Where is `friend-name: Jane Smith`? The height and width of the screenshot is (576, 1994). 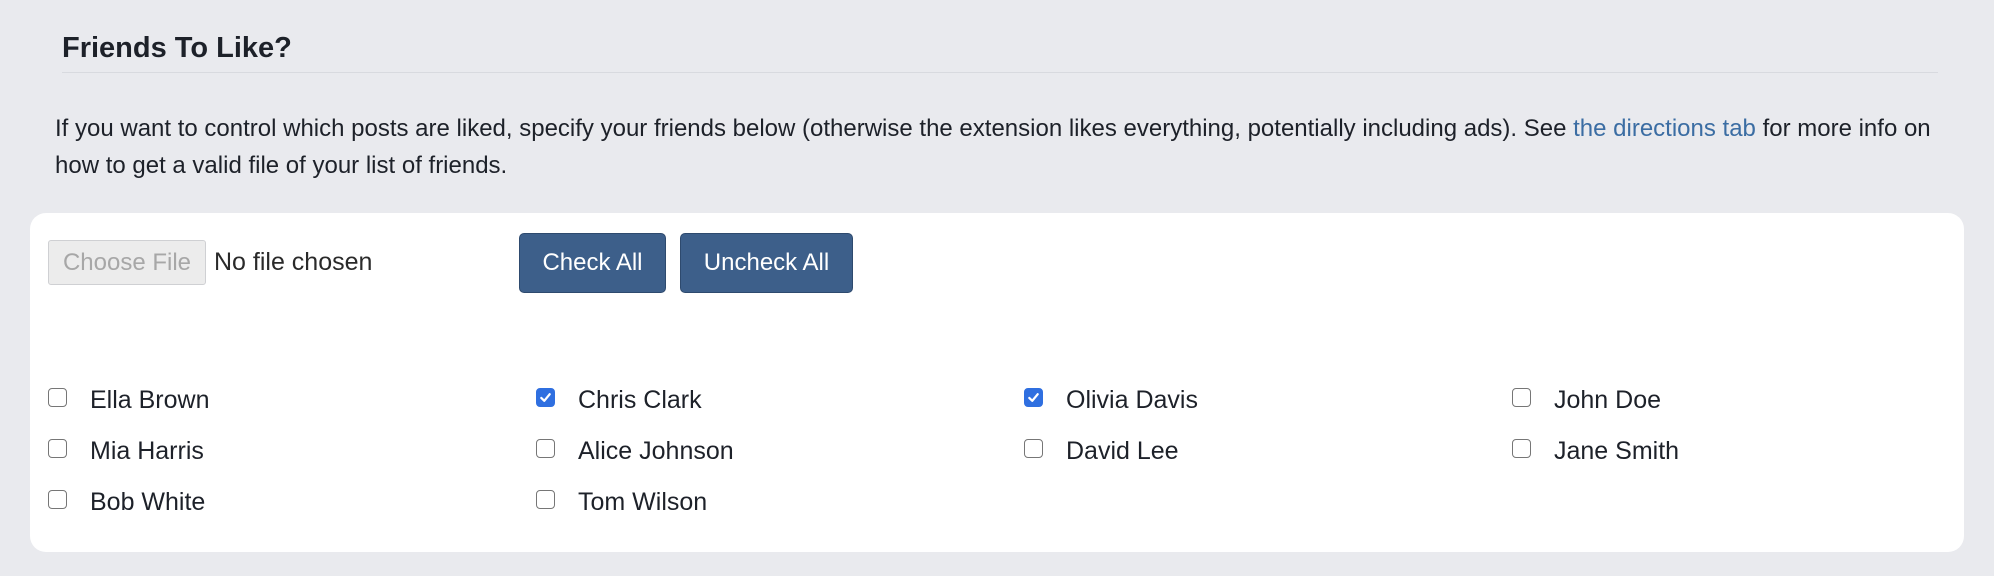
friend-name: Jane Smith is located at coordinates (1617, 451).